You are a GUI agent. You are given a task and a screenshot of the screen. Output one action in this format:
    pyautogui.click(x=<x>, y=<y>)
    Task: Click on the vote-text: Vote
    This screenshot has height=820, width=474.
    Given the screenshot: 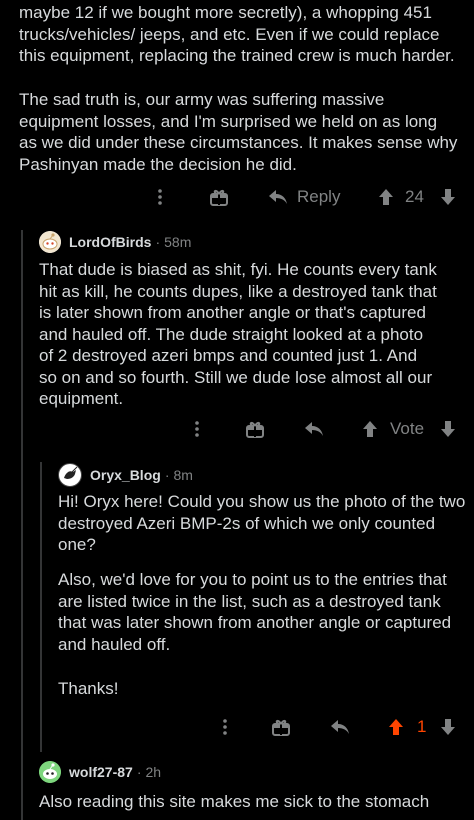 What is the action you would take?
    pyautogui.click(x=407, y=428)
    